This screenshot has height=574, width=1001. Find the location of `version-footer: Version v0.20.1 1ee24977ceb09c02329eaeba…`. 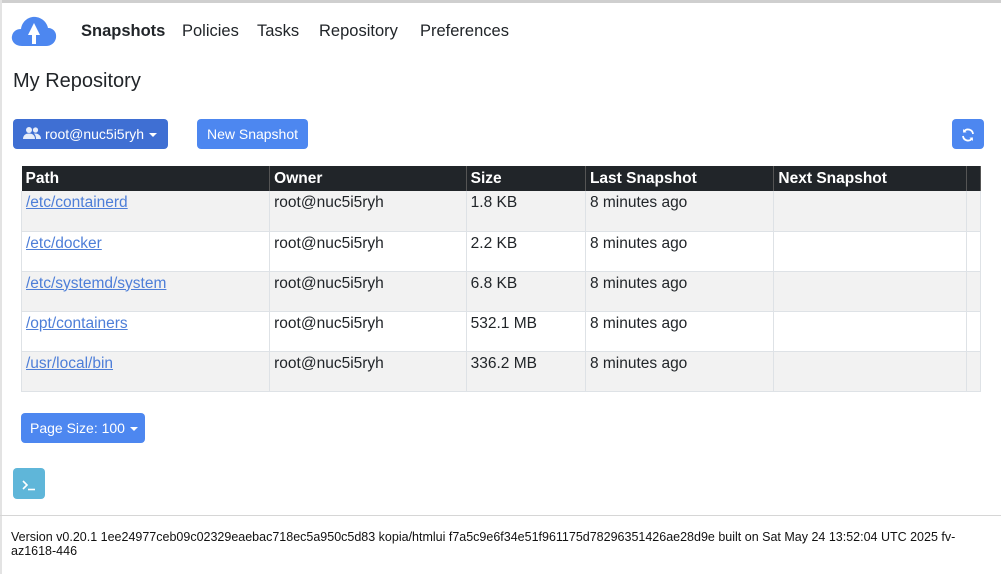

version-footer: Version v0.20.1 1ee24977ceb09c02329eaeba… is located at coordinates (483, 544).